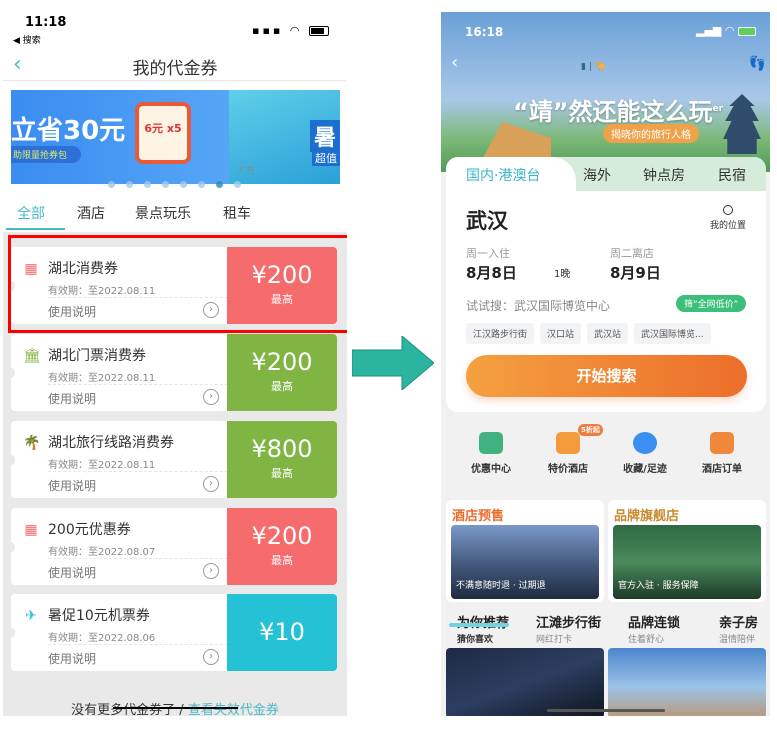 Image resolution: width=777 pixels, height=730 pixels. Describe the element at coordinates (27, 39) in the screenshot. I see `back-to-app-link: ◀ 搜索` at that location.